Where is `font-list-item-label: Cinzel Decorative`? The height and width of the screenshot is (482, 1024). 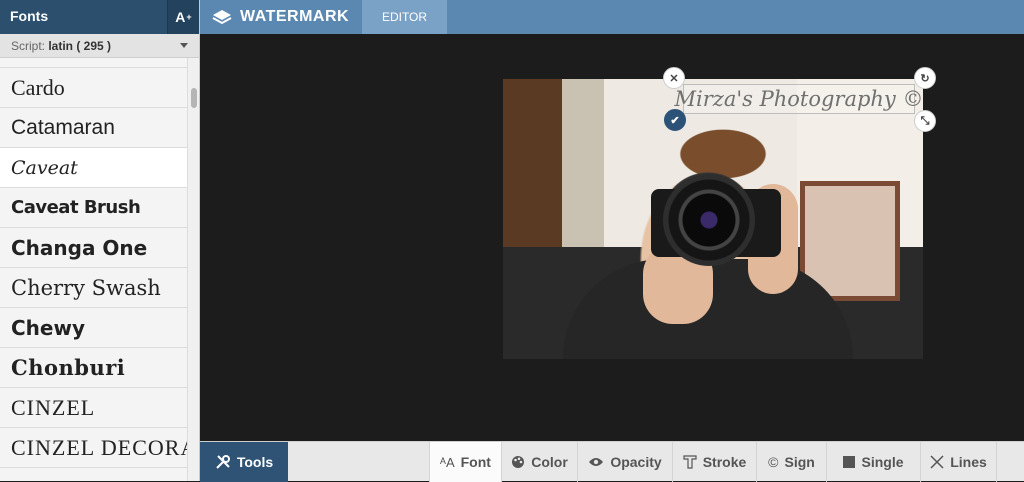
font-list-item-label: Cinzel Decorative is located at coordinates (99, 447).